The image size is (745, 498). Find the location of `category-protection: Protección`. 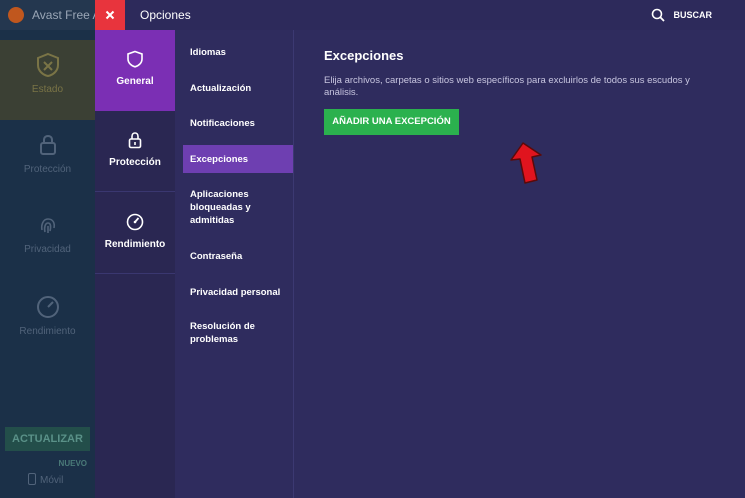

category-protection: Protección is located at coordinates (135, 151).